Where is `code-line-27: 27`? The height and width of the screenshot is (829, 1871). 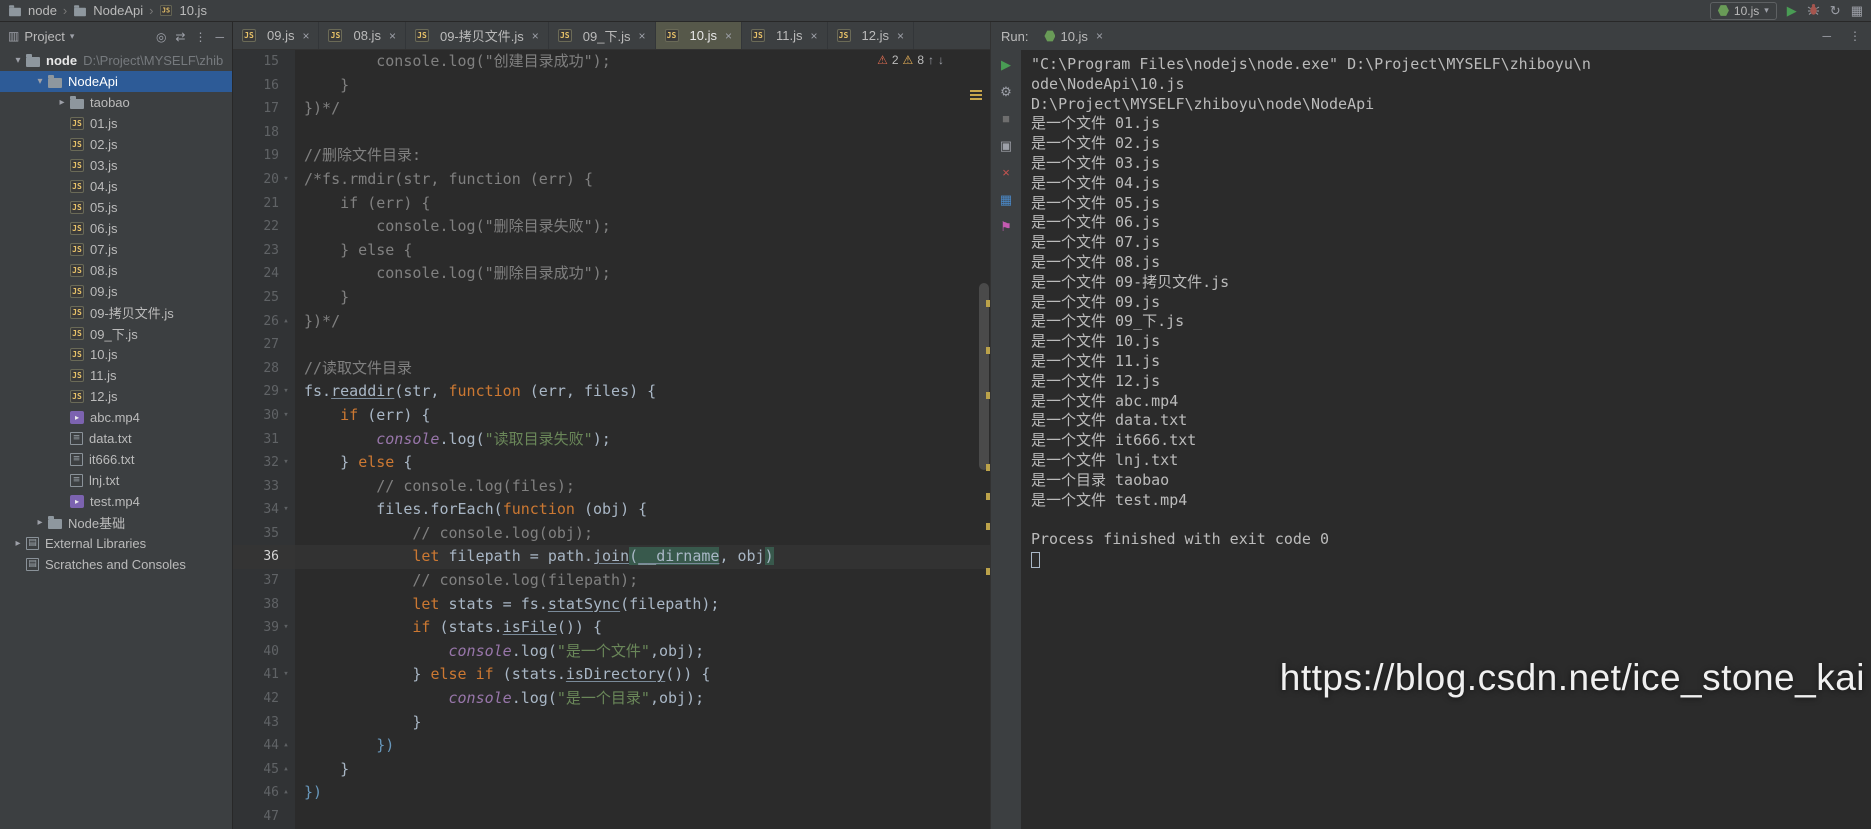 code-line-27: 27 is located at coordinates (611, 345).